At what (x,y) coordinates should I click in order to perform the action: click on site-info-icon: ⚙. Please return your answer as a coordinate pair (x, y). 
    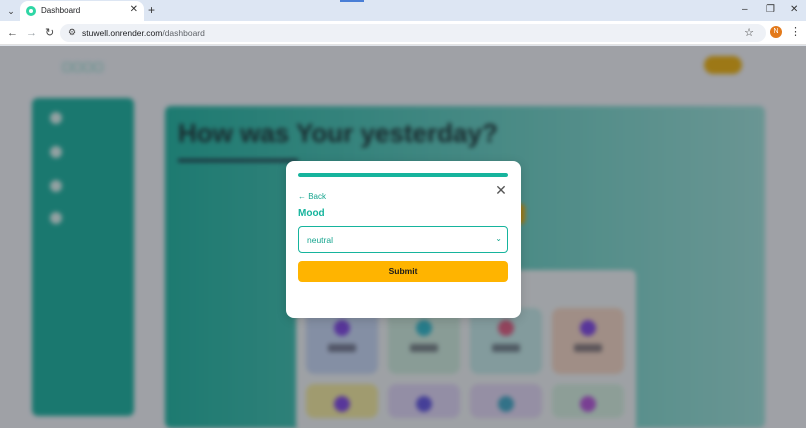
    Looking at the image, I should click on (72, 32).